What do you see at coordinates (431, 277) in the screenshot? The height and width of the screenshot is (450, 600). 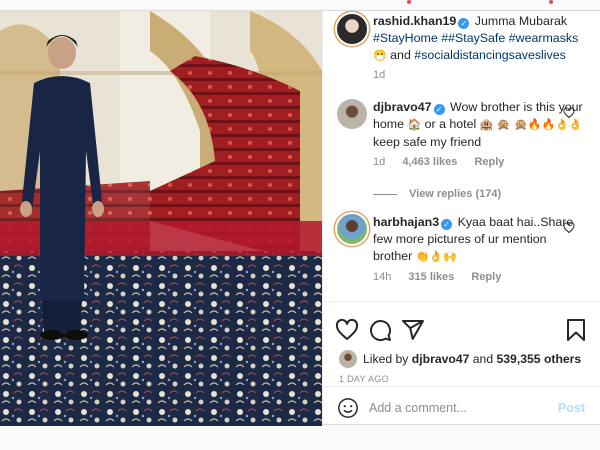 I see `comment-likes: 315 likes` at bounding box center [431, 277].